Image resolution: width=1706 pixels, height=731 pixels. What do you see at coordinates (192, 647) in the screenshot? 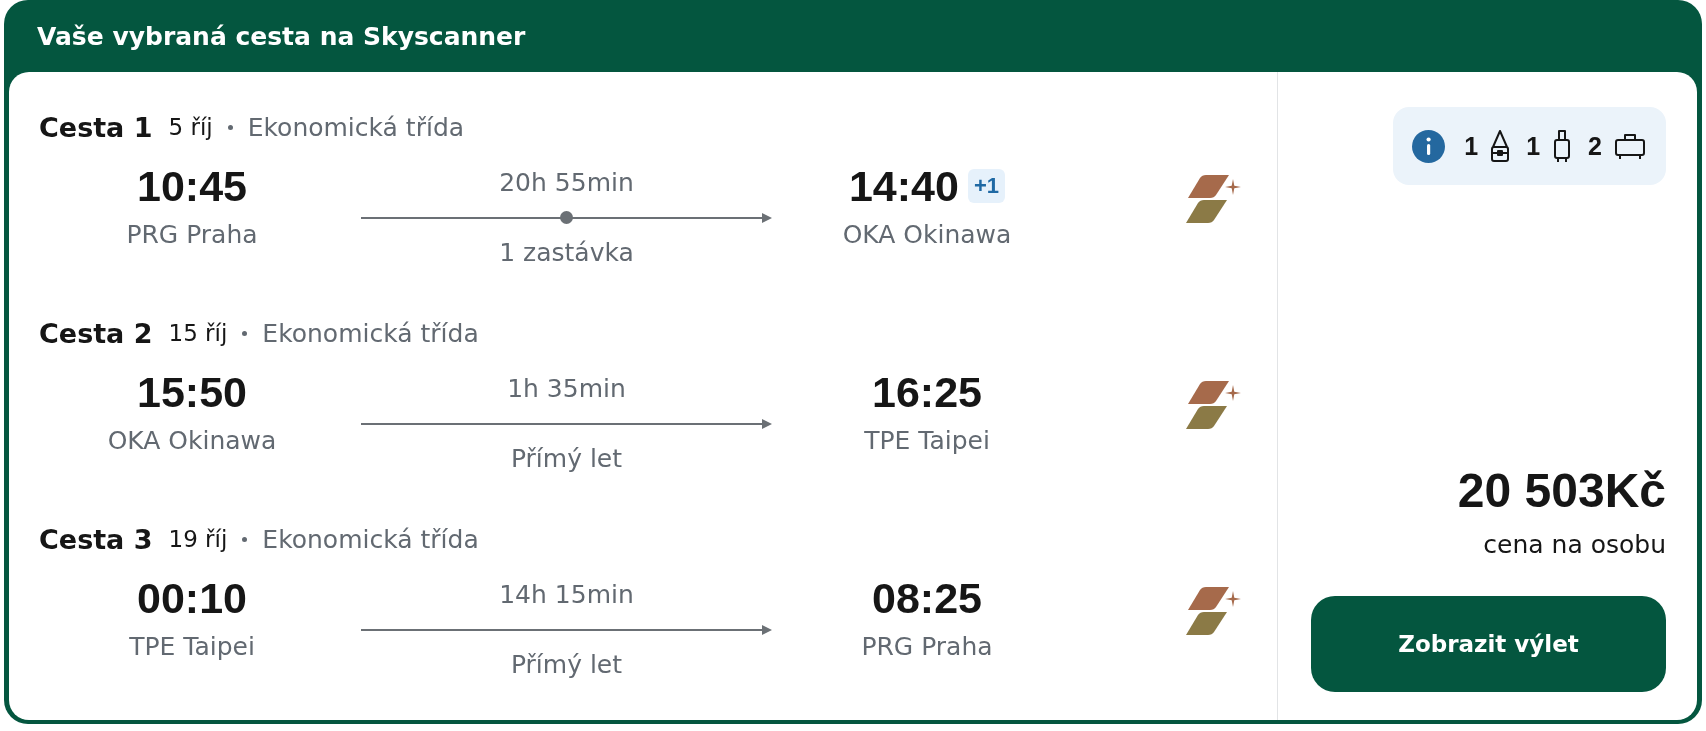
I see `departure-airport: TPE Taipei` at bounding box center [192, 647].